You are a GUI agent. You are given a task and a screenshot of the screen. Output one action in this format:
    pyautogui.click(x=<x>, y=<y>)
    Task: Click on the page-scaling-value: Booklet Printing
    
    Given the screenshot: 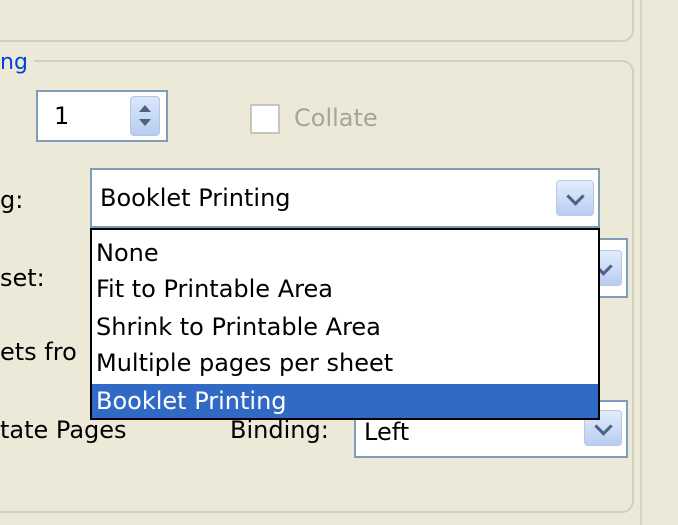 What is the action you would take?
    pyautogui.click(x=195, y=198)
    